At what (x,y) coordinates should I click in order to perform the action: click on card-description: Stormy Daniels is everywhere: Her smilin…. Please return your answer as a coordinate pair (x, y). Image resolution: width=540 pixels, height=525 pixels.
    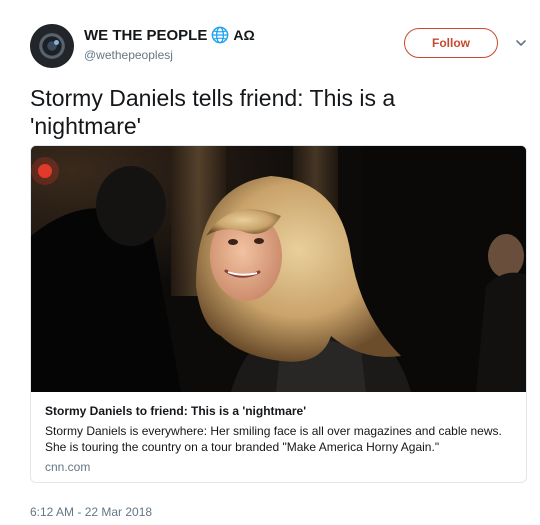
    Looking at the image, I should click on (273, 439).